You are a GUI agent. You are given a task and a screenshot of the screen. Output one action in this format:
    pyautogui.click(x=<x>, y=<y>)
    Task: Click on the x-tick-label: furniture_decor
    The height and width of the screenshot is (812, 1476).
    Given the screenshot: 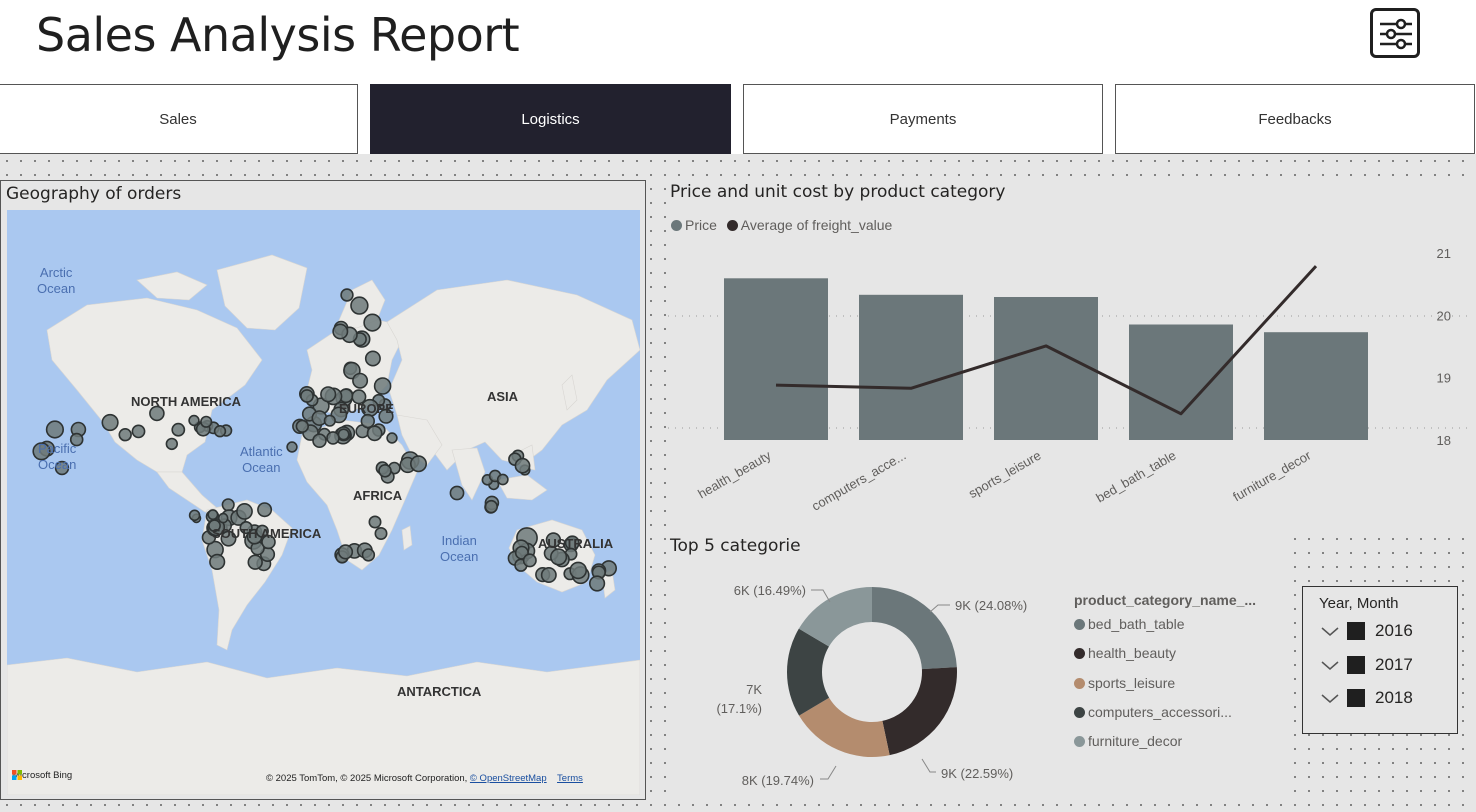 What is the action you would take?
    pyautogui.click(x=1272, y=475)
    